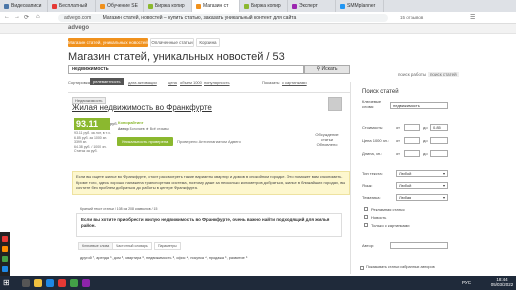 This screenshot has height=290, width=516. What do you see at coordinates (120, 6) in the screenshot?
I see `browser-tab: Обучение SE` at bounding box center [120, 6].